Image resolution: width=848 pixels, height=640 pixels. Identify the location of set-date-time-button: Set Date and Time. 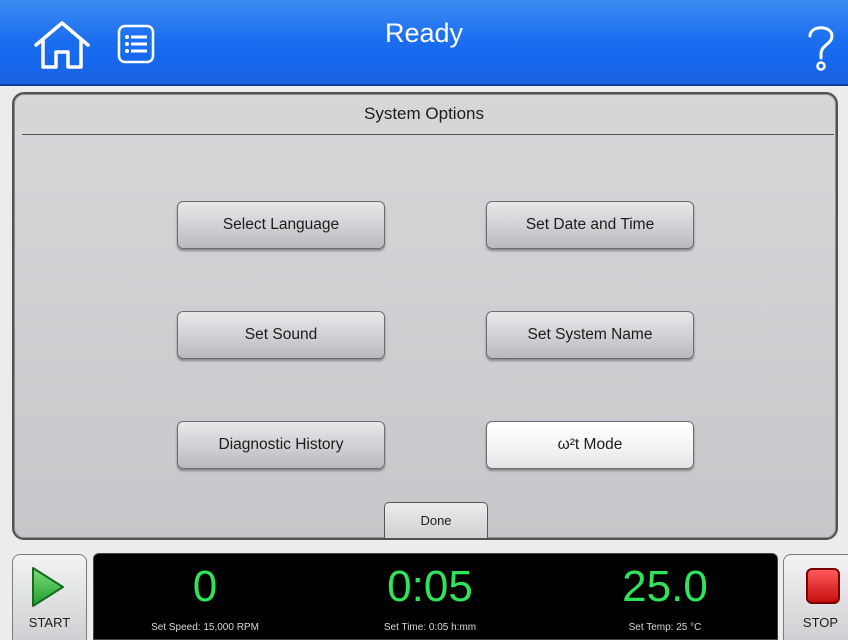
(590, 225).